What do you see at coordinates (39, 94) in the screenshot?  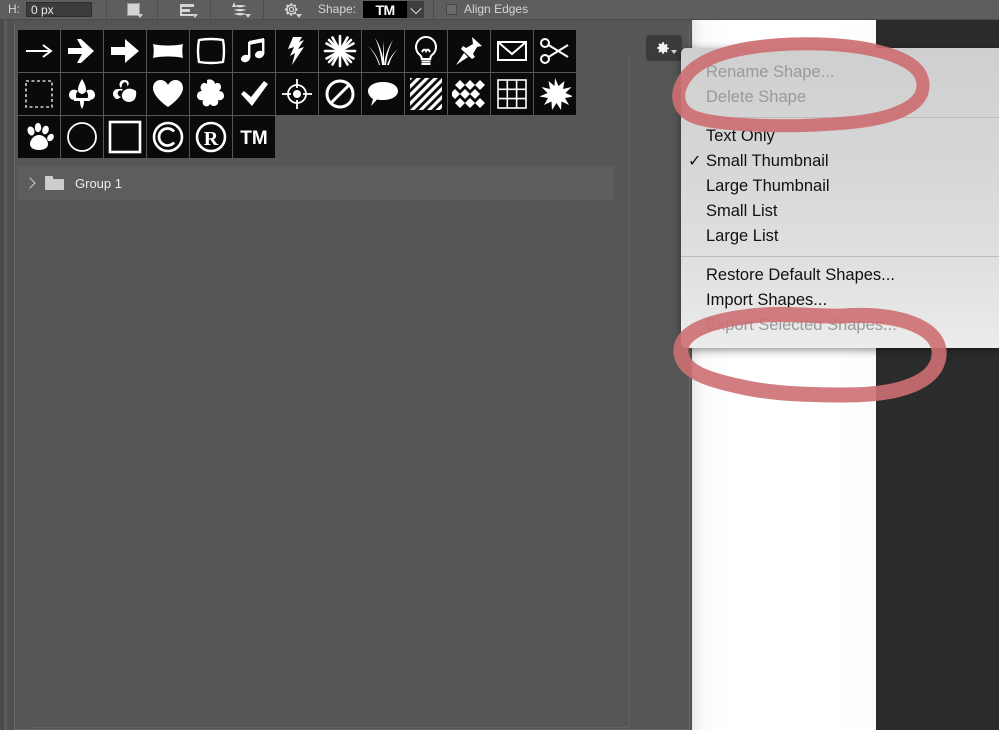 I see `shape-cell-dashed-square` at bounding box center [39, 94].